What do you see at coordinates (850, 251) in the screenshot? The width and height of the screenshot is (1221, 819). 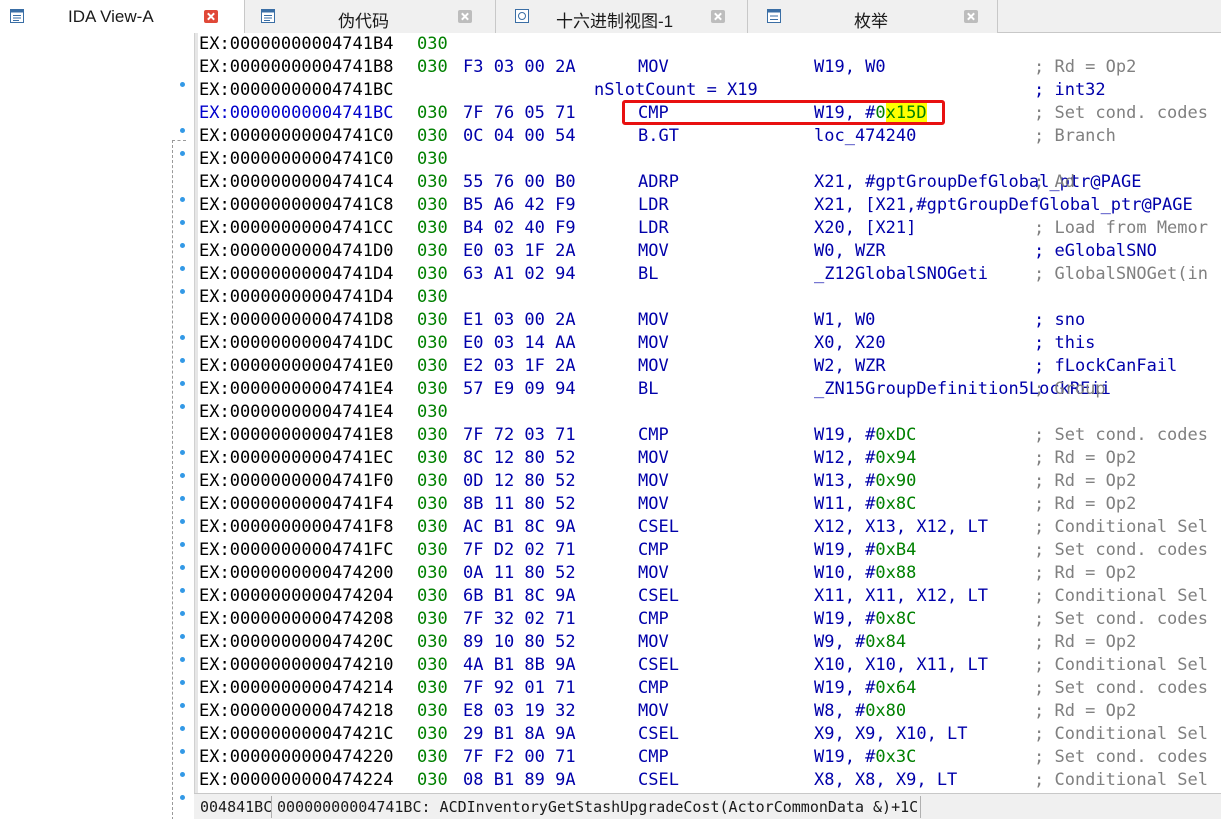 I see `instruction-operands: W0, WZR` at bounding box center [850, 251].